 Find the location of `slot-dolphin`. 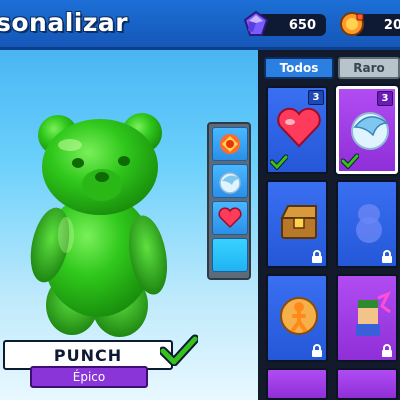

slot-dolphin is located at coordinates (230, 181).